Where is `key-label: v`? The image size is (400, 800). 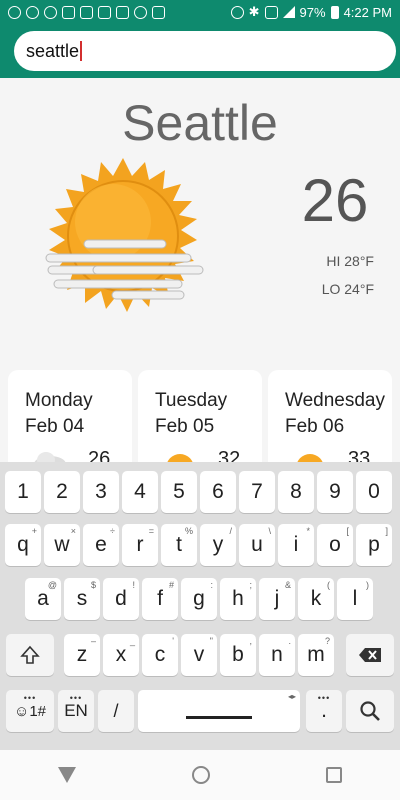
key-label: v is located at coordinates (199, 654).